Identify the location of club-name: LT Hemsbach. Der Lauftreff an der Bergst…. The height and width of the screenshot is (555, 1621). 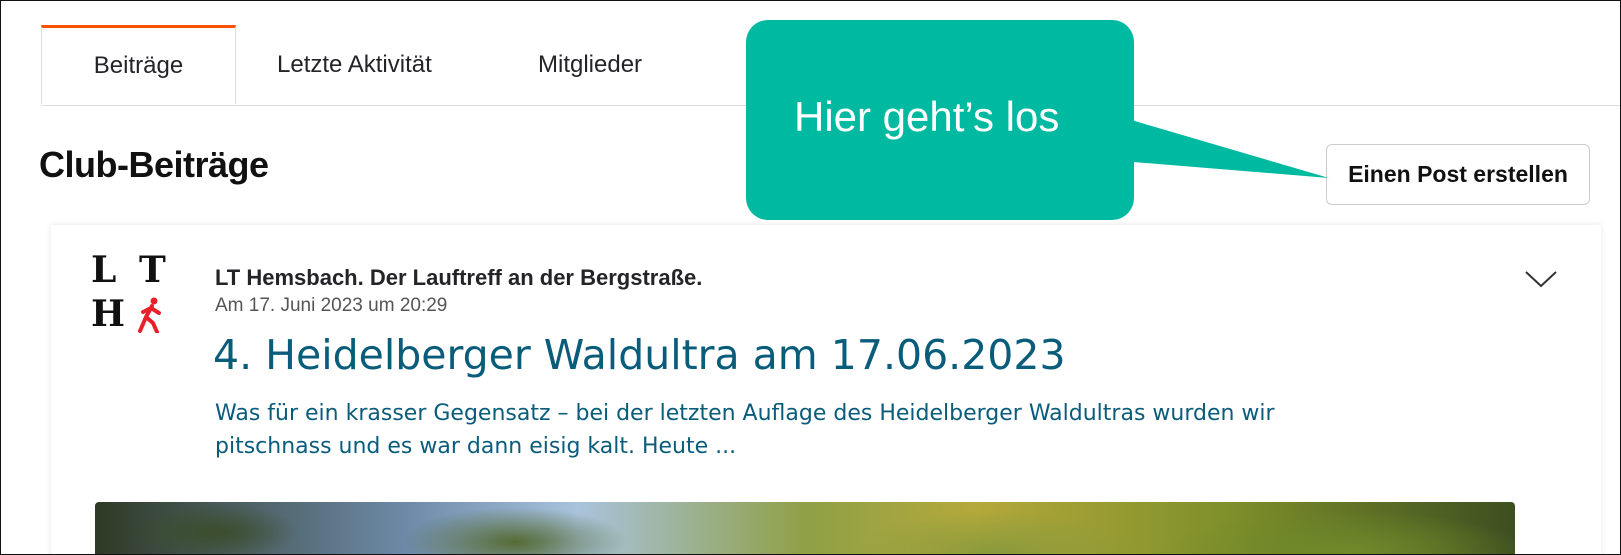
(458, 278).